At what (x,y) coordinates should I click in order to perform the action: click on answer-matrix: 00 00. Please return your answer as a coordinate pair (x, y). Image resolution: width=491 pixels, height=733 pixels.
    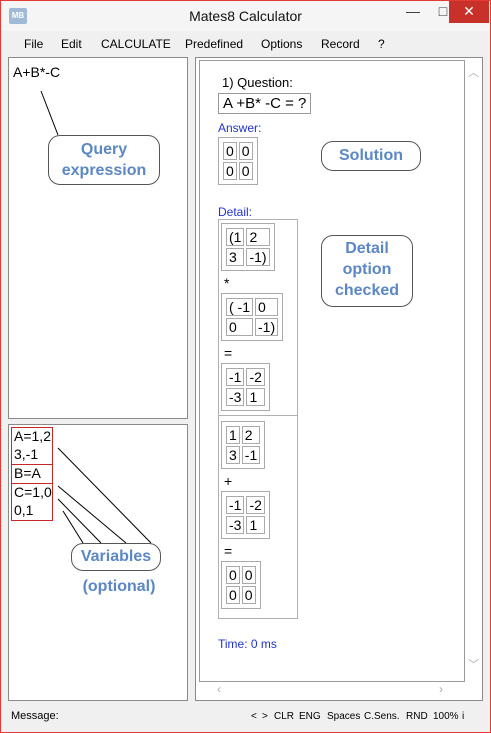
    Looking at the image, I should click on (238, 161).